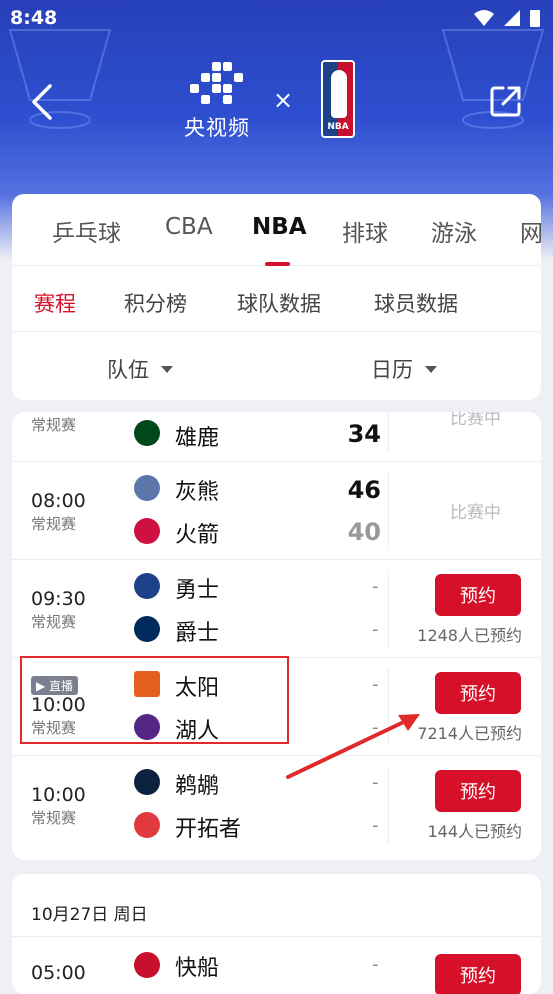 The image size is (553, 994). I want to click on team-score: 40, so click(364, 532).